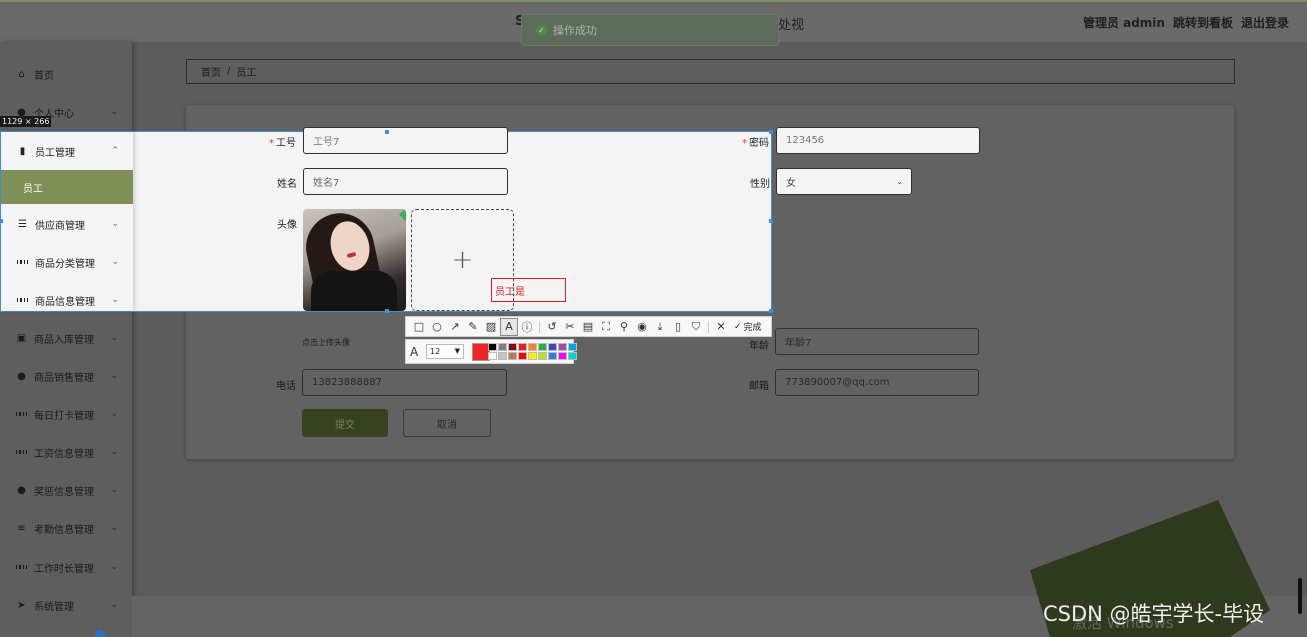 This screenshot has height=637, width=1307. I want to click on sidebar-item-stock-in: ▣ 商品入库管理 ⌄, so click(66, 338).